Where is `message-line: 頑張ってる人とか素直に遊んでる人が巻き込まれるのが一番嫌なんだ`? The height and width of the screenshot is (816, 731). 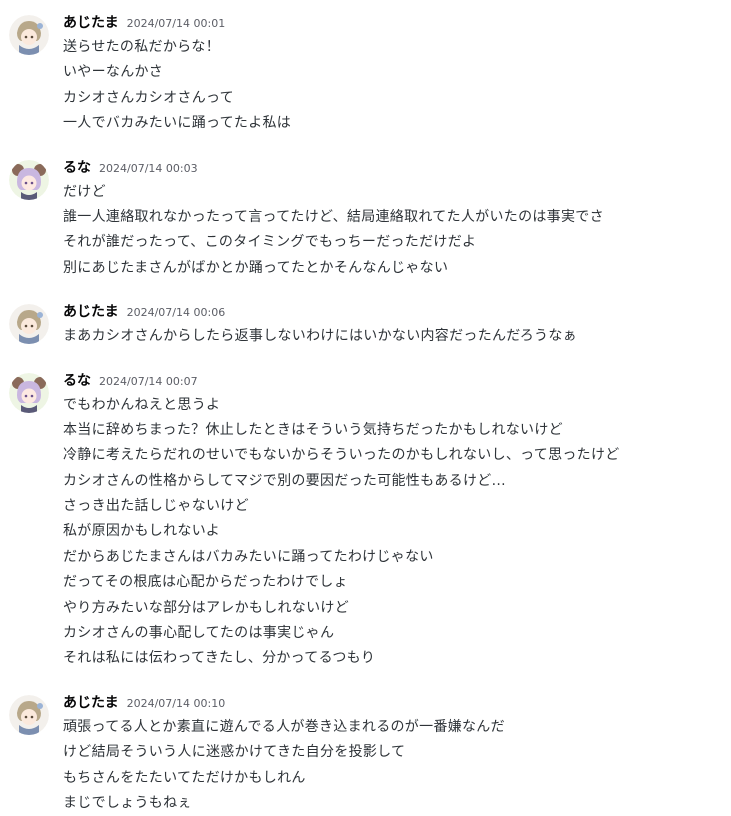
message-line: 頑張ってる人とか素直に遊んでる人が巻き込まれるのが一番嫌なんだ is located at coordinates (284, 726).